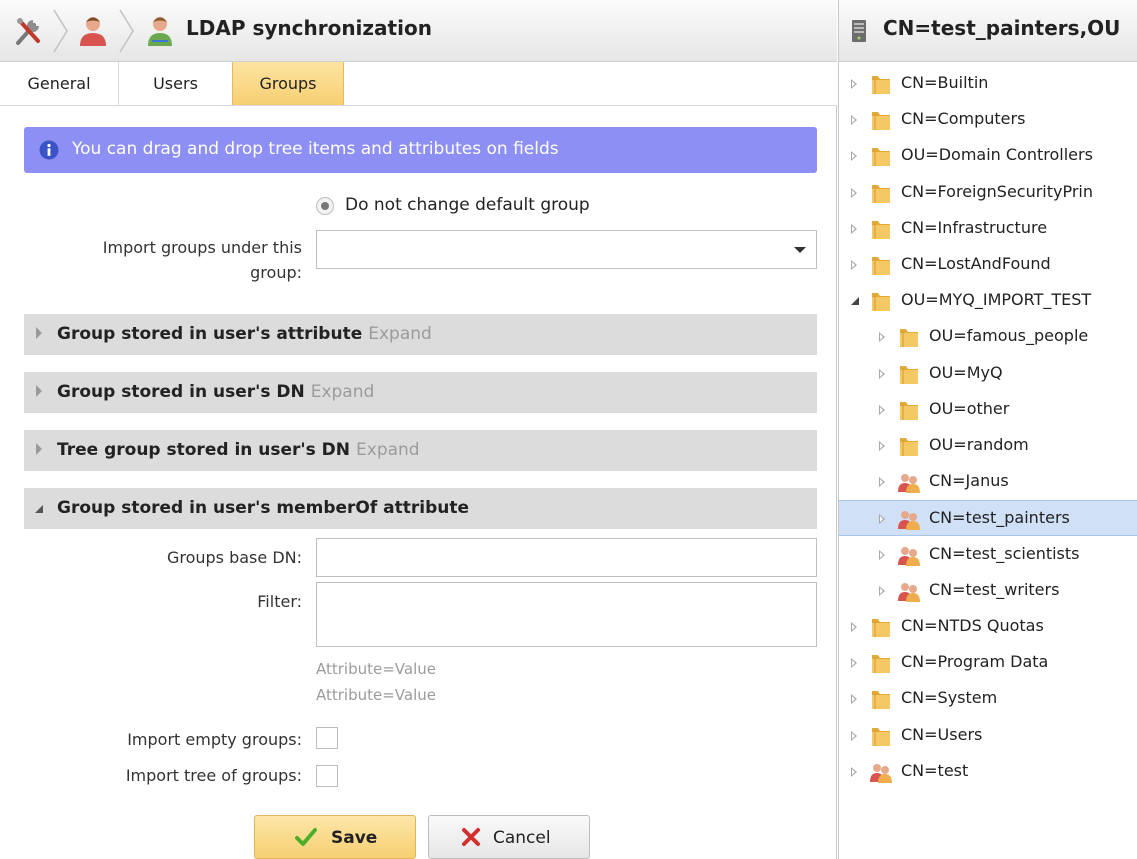 The image size is (1137, 859). What do you see at coordinates (988, 772) in the screenshot?
I see `tree-item-group: CN=test` at bounding box center [988, 772].